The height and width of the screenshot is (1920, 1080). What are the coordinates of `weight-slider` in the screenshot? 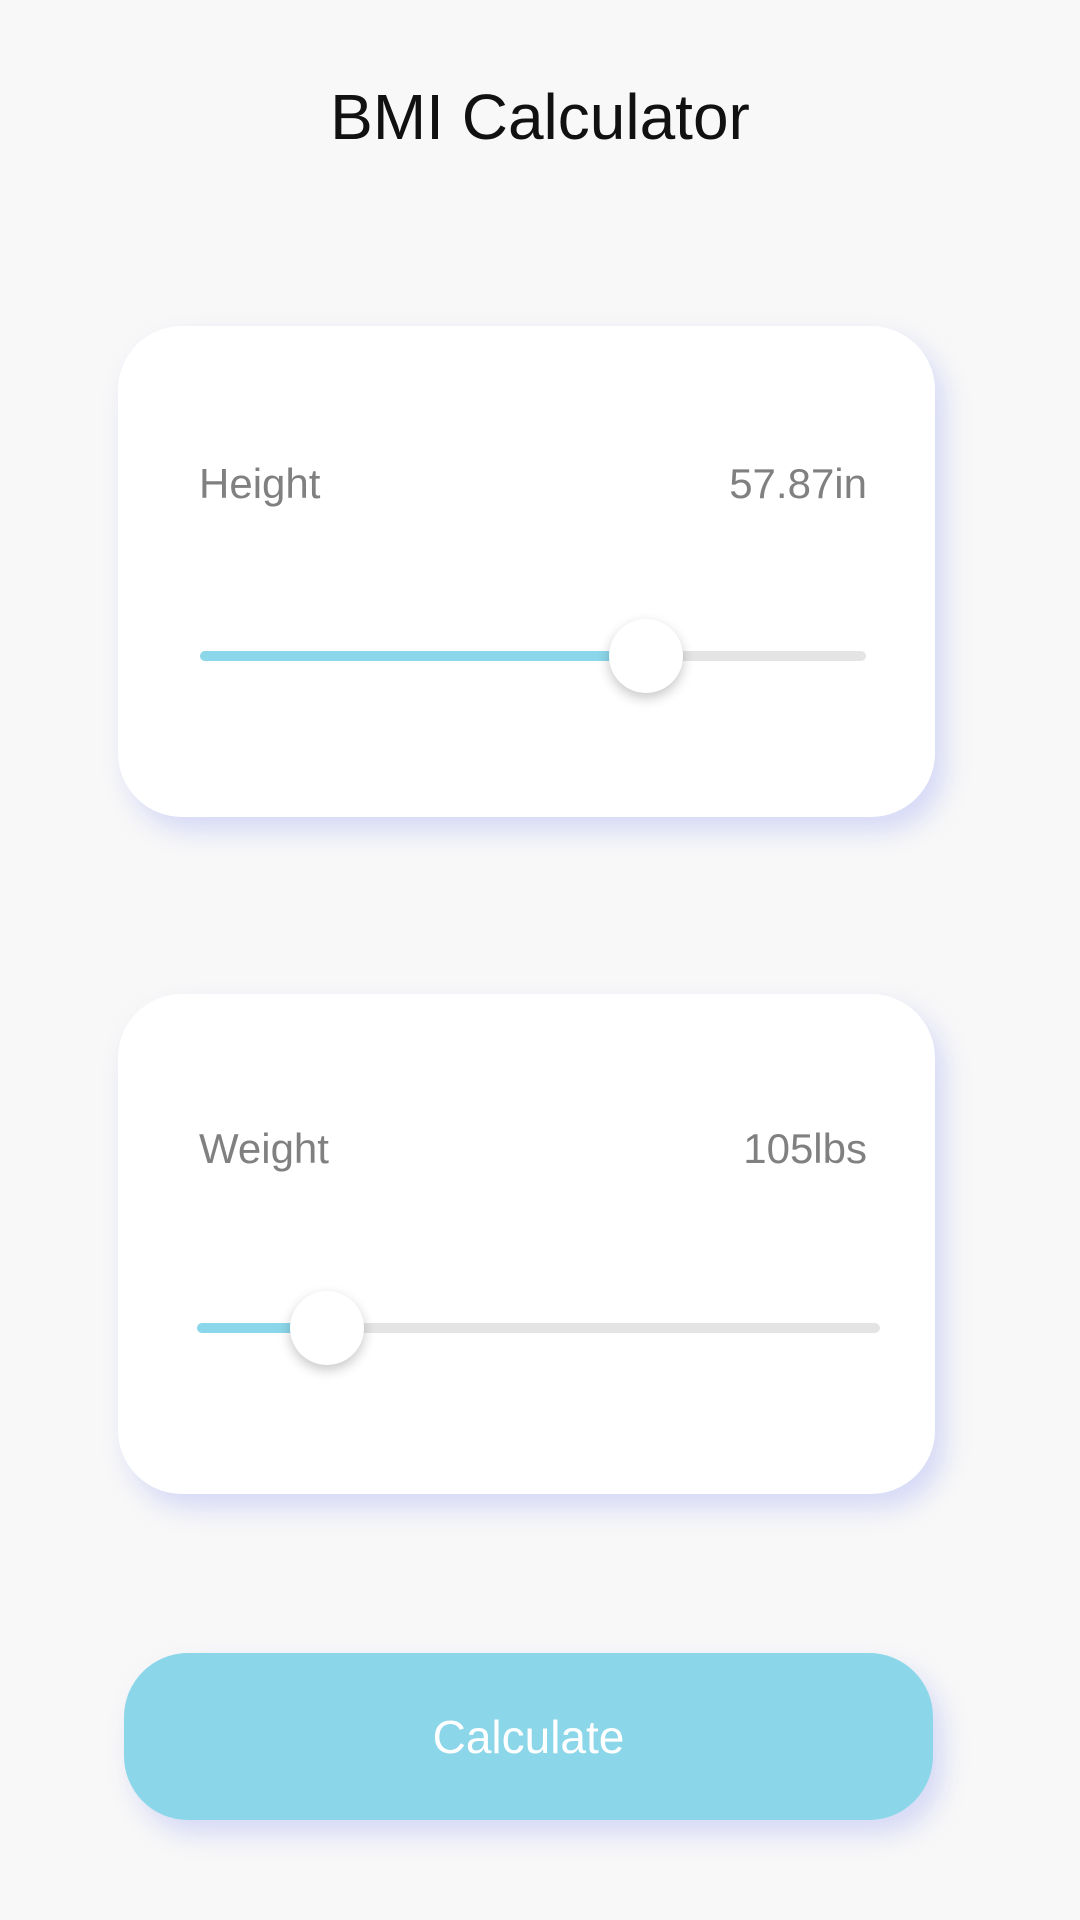 It's located at (538, 1328).